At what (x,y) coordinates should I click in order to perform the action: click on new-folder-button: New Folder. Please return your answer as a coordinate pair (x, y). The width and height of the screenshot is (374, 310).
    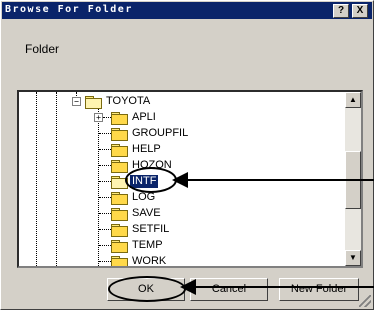
    Looking at the image, I should click on (319, 289).